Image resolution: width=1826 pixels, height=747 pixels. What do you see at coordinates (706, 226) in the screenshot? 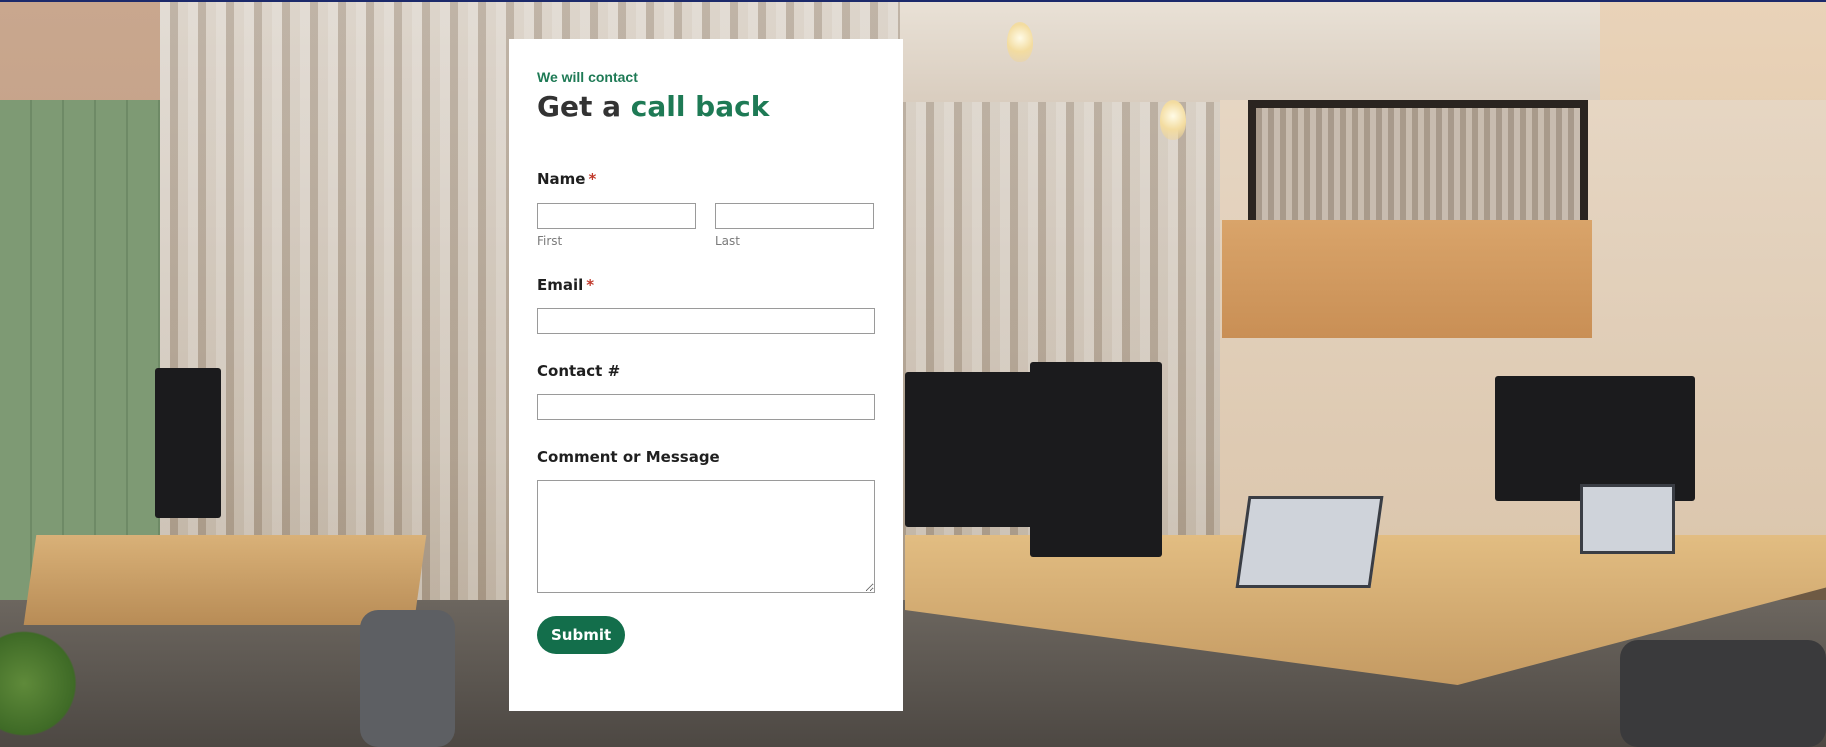
I see `name-row: First Last` at bounding box center [706, 226].